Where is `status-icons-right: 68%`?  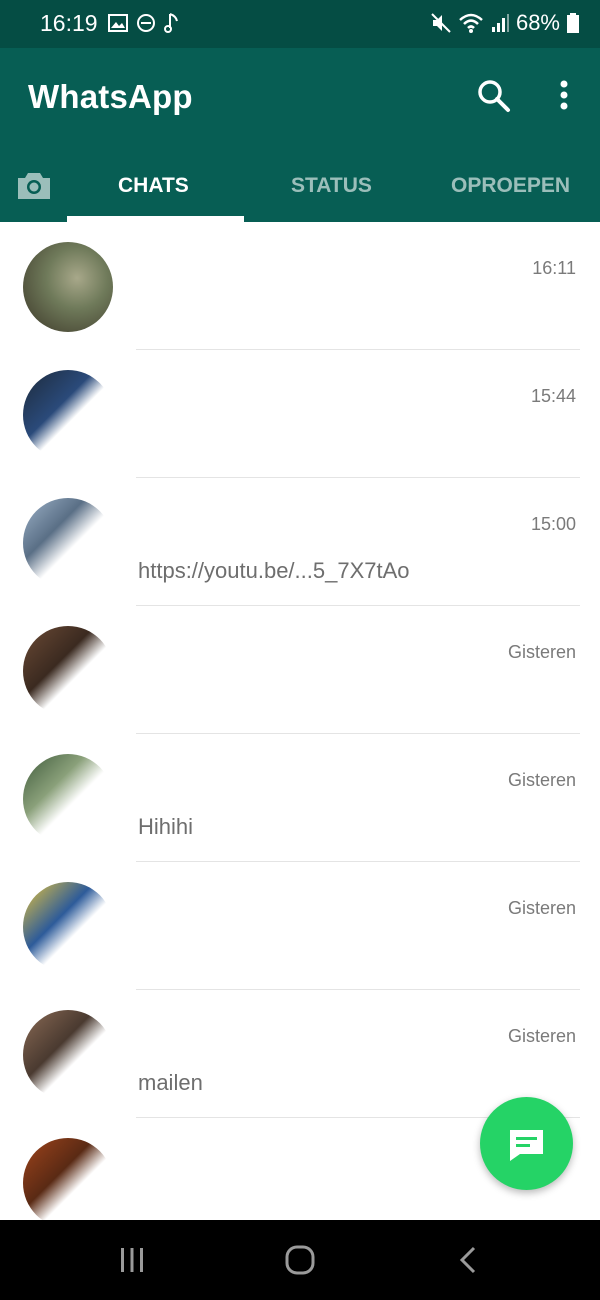 status-icons-right: 68% is located at coordinates (505, 23).